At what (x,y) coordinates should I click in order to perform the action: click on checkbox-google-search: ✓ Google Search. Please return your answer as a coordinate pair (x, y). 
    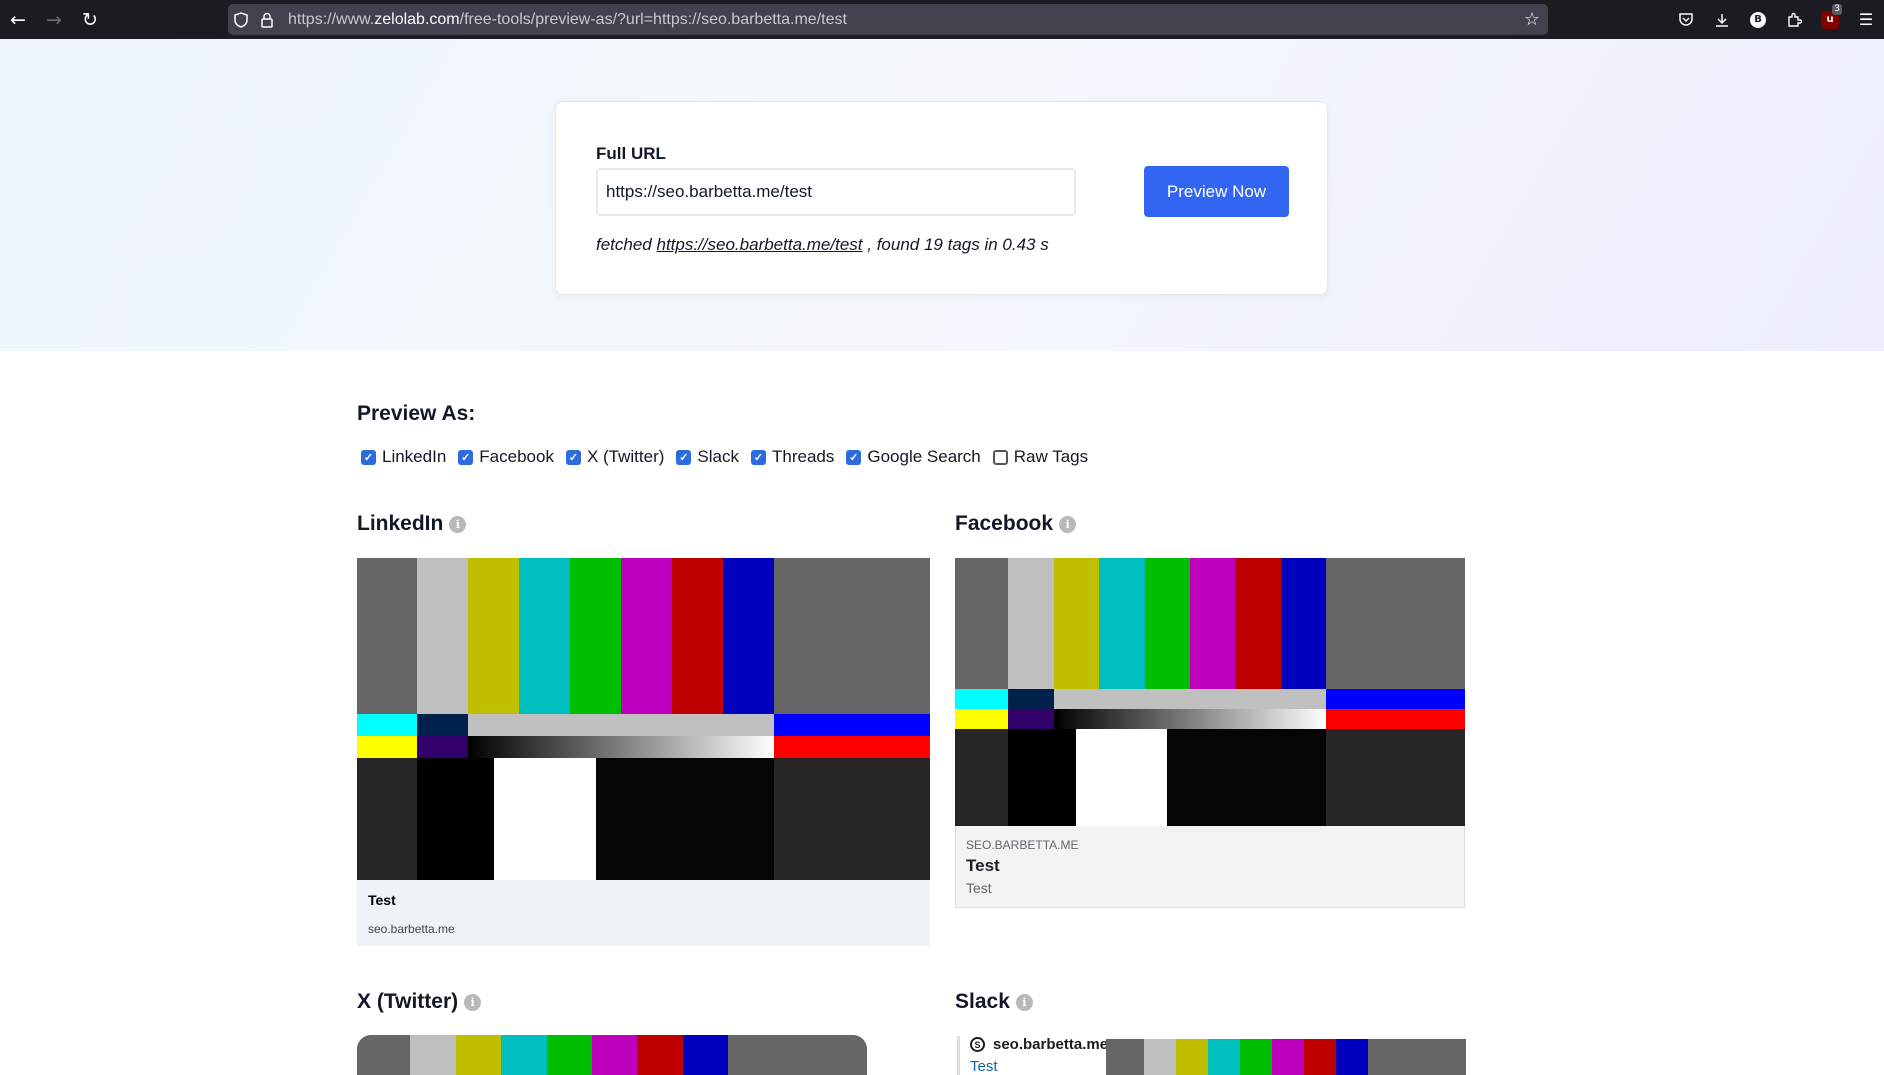
    Looking at the image, I should click on (911, 457).